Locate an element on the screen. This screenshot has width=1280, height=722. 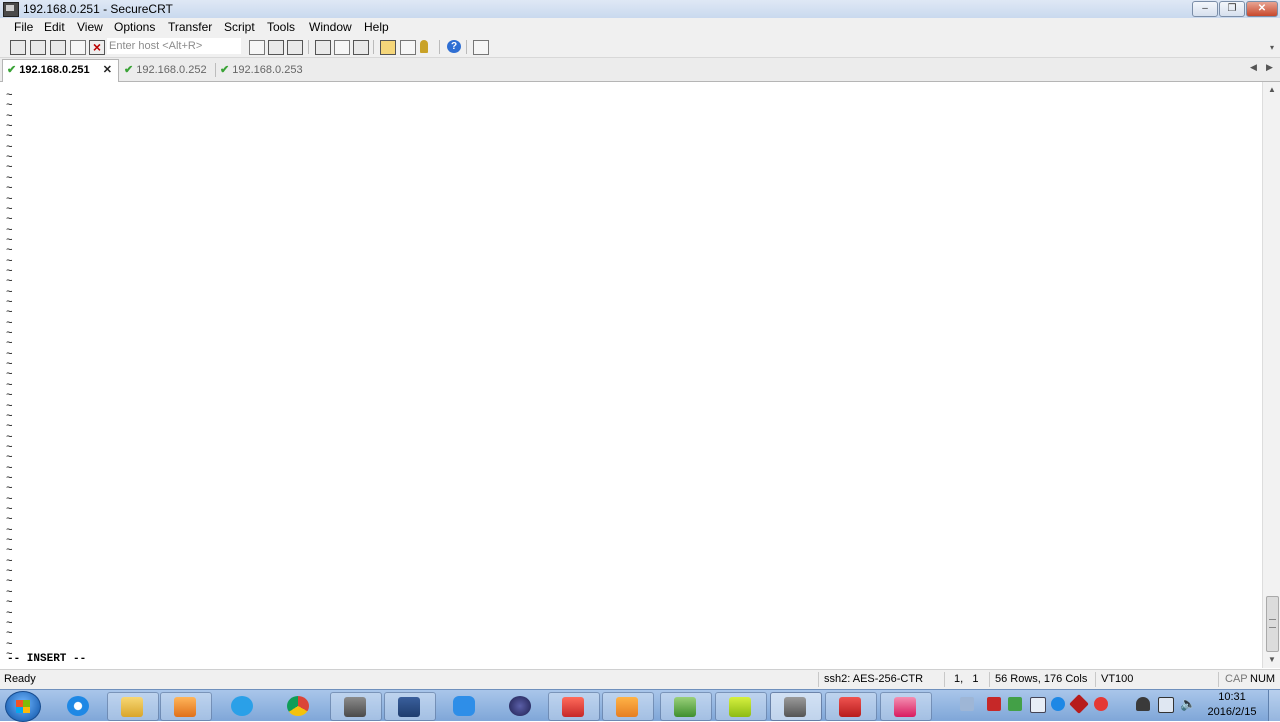
red-tool-icon is located at coordinates (850, 707).